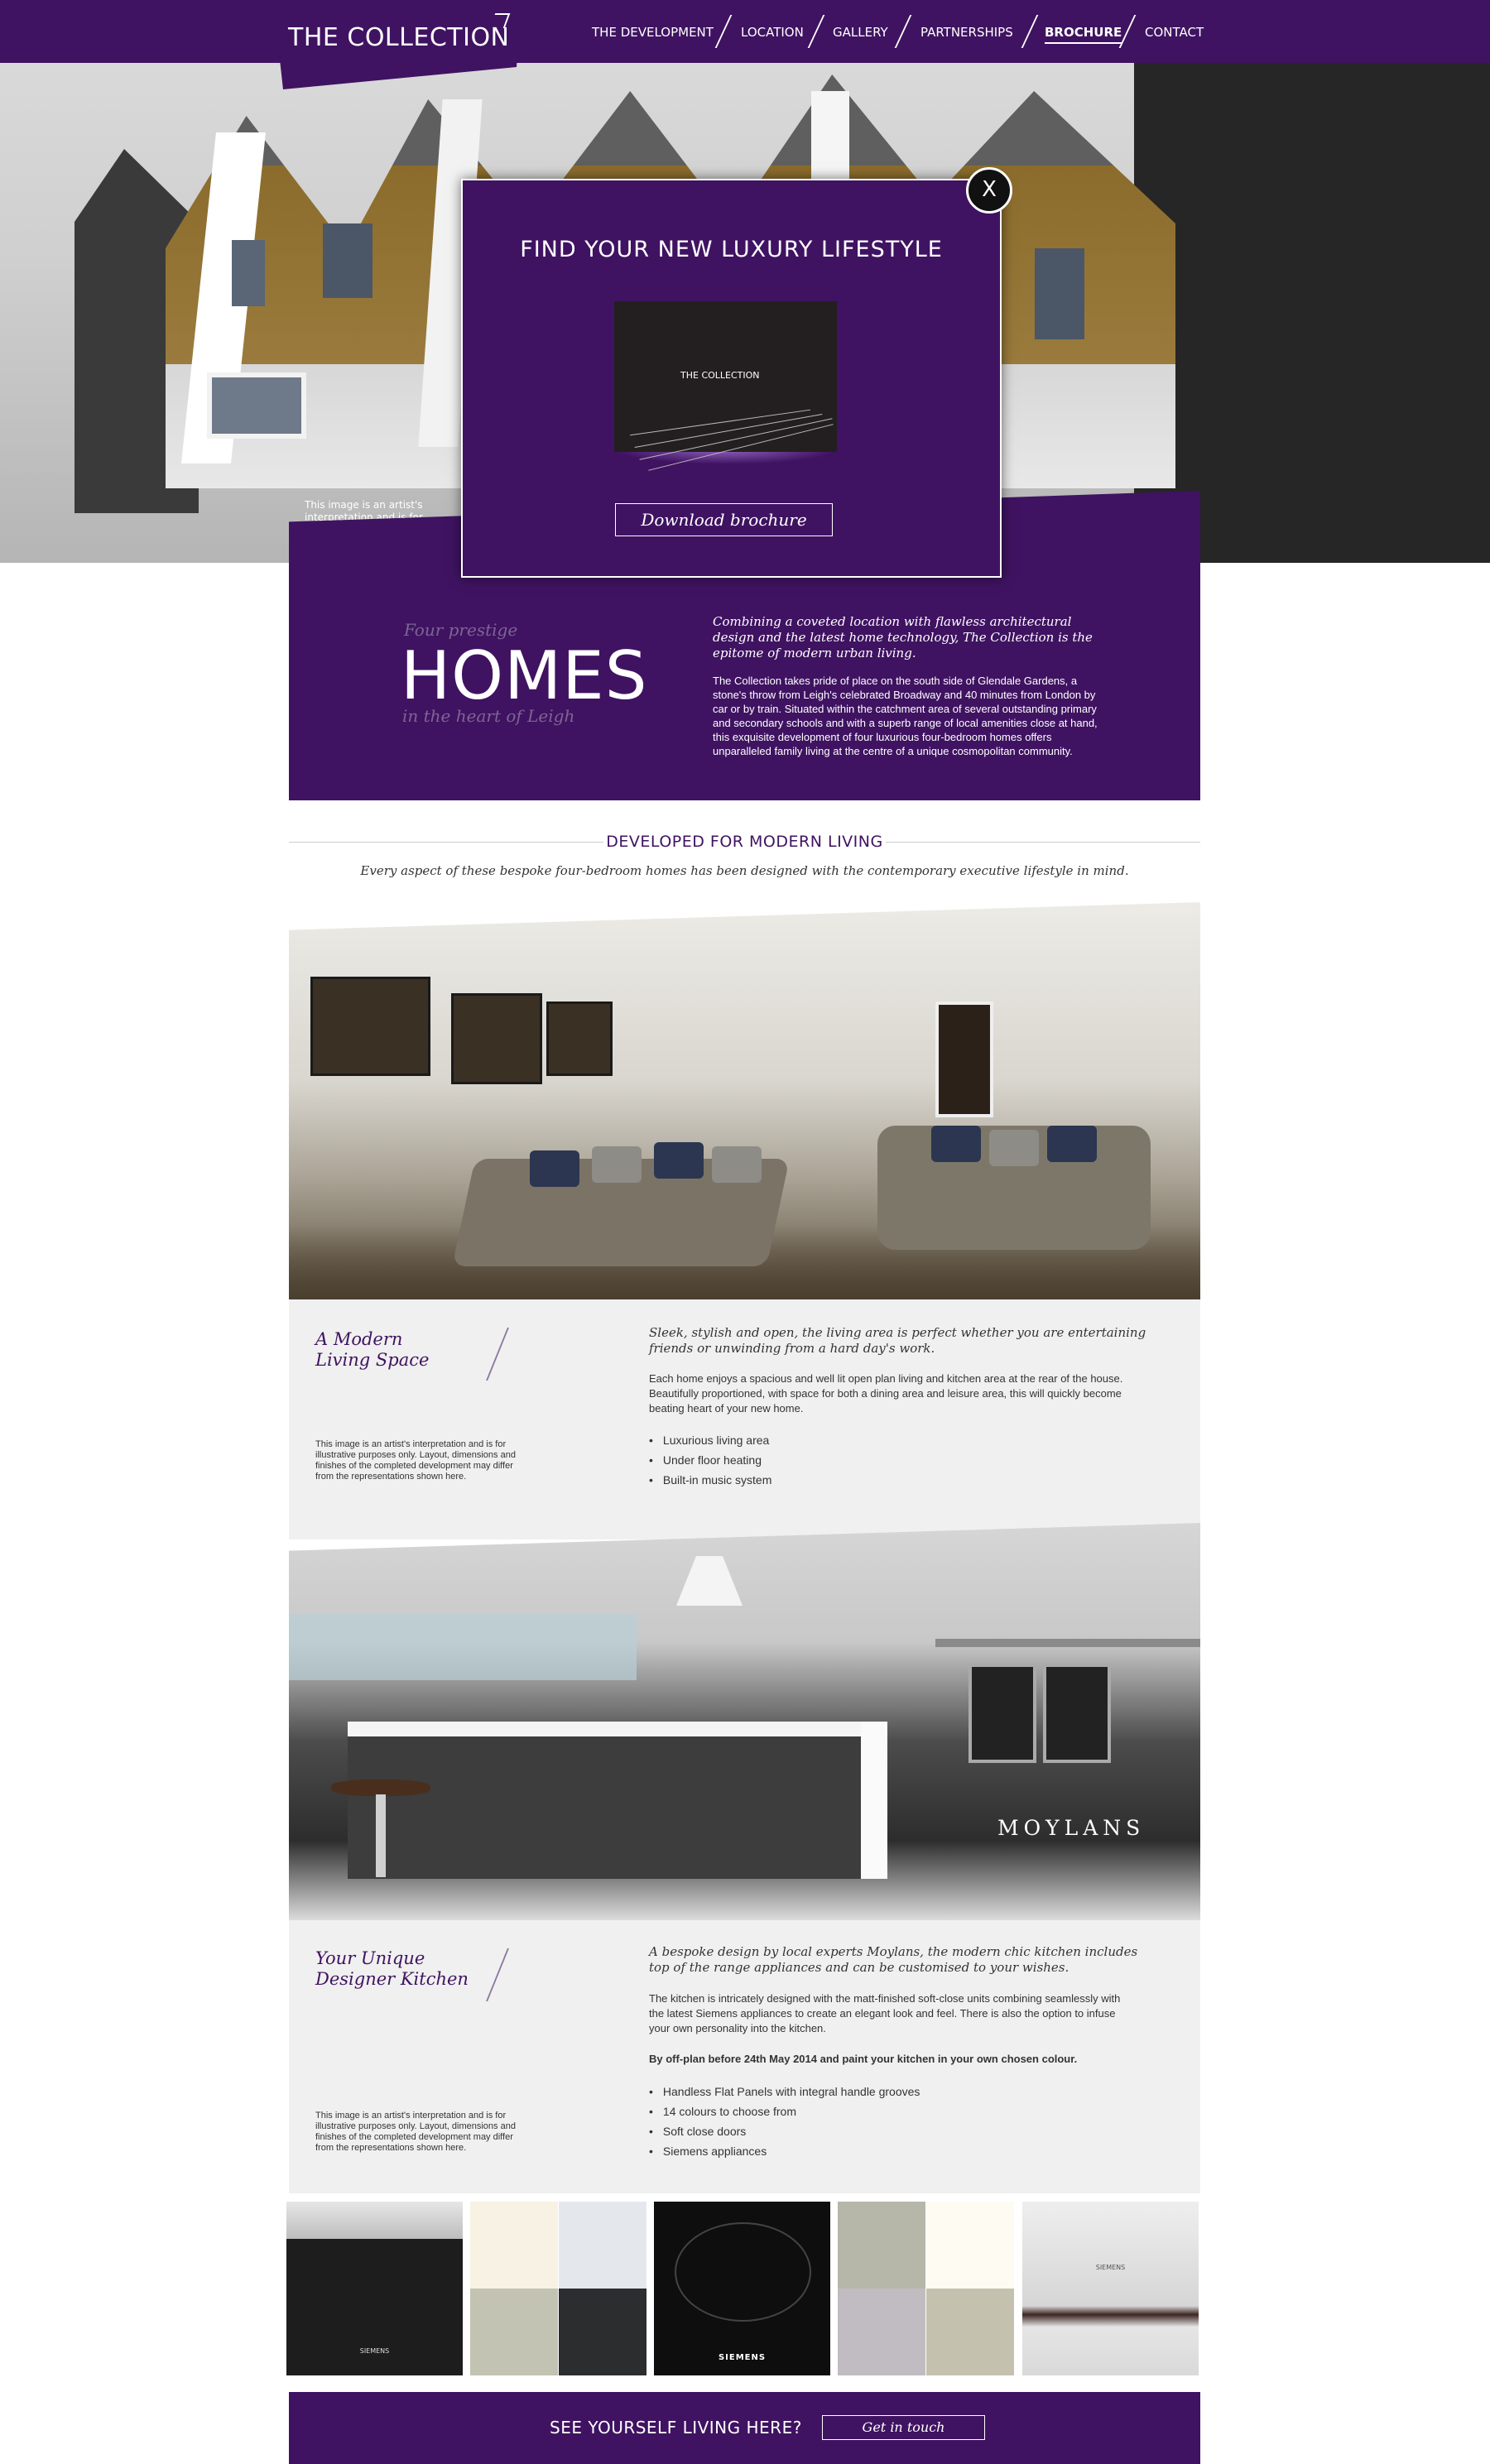 Image resolution: width=1490 pixels, height=2464 pixels. Describe the element at coordinates (488, 716) in the screenshot. I see `intro-tagline: in the heart of Leigh` at that location.